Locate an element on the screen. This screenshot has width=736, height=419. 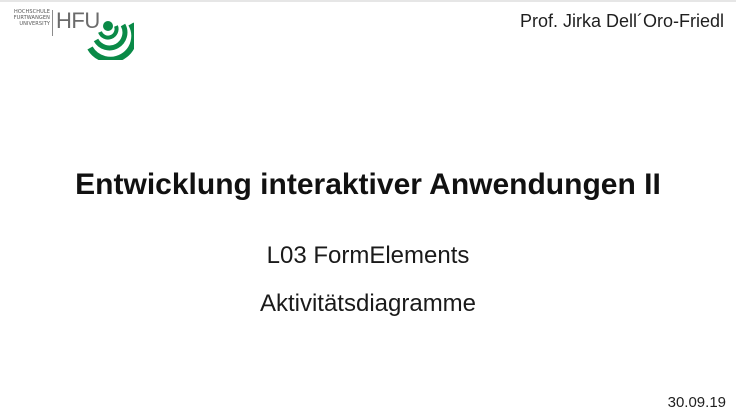
hfu-arcs-icon is located at coordinates (110, 40).